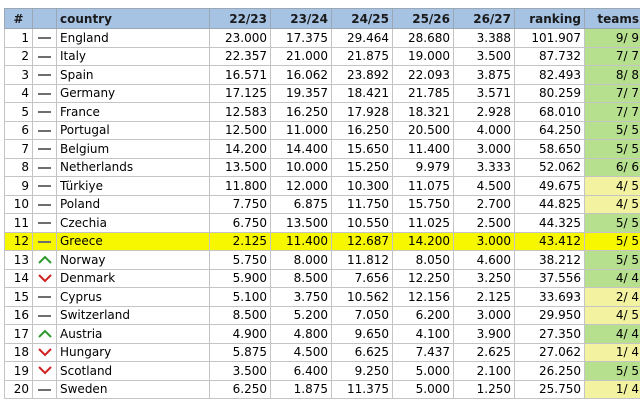  What do you see at coordinates (484, 334) in the screenshot?
I see `season-score-cell: 3.900` at bounding box center [484, 334].